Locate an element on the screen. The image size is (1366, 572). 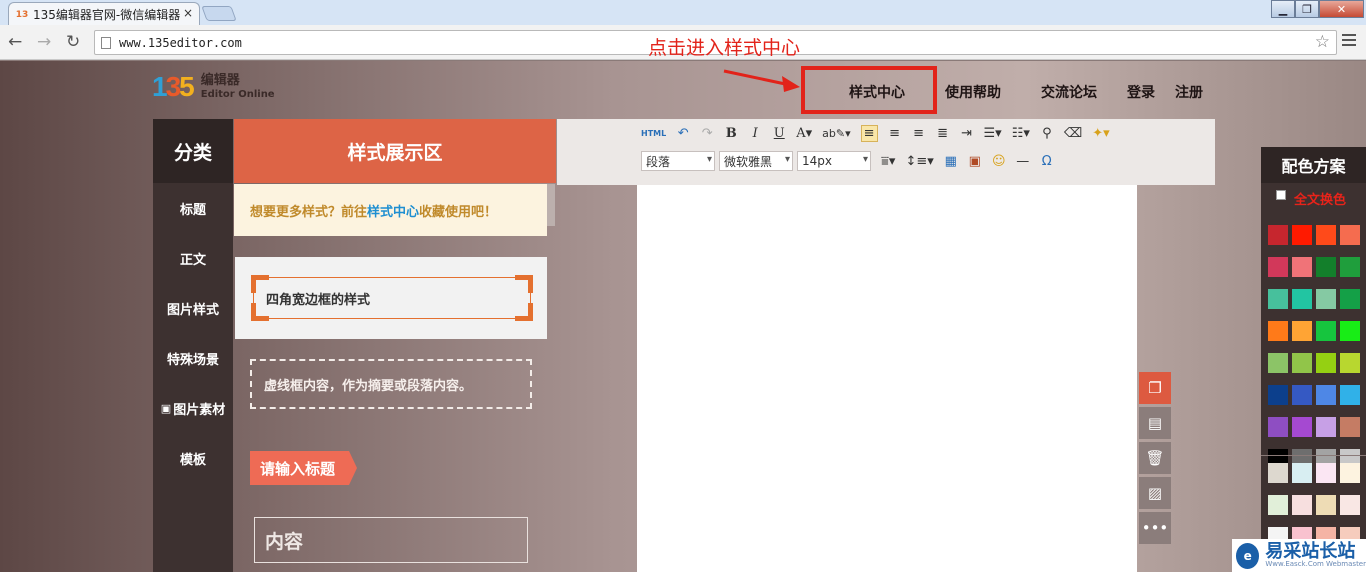
back-arrow-icon: ← is located at coordinates (15, 42).